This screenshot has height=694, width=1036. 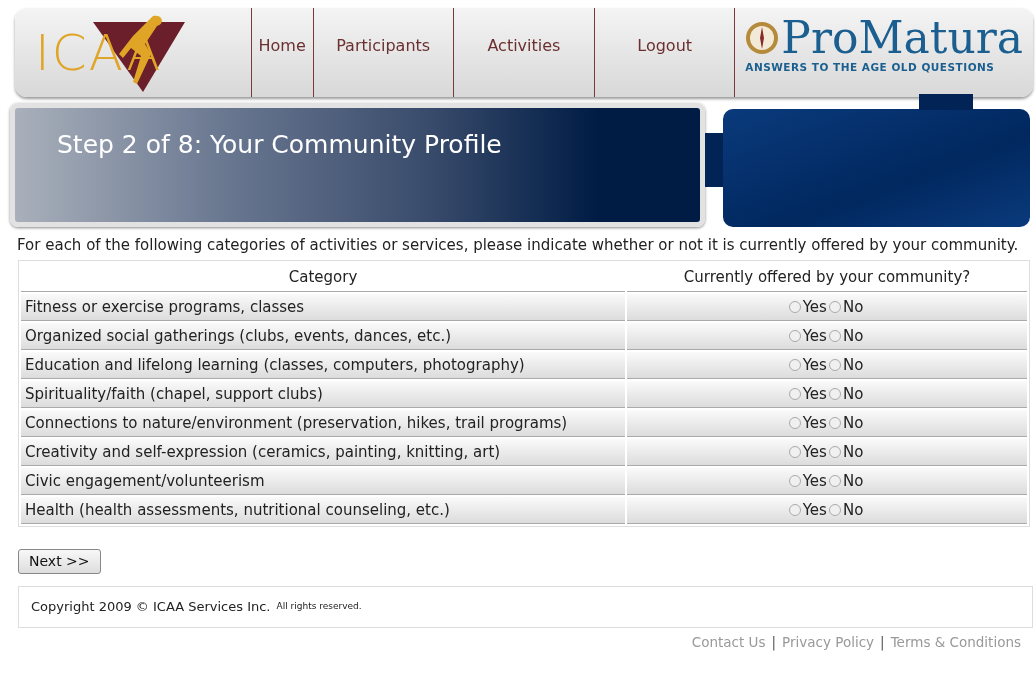 What do you see at coordinates (664, 52) in the screenshot?
I see `nav-link: Logout` at bounding box center [664, 52].